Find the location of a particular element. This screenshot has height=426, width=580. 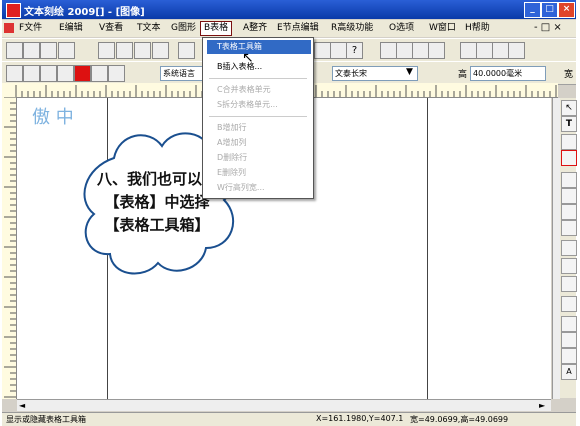

justify-icon is located at coordinates (516, 50).